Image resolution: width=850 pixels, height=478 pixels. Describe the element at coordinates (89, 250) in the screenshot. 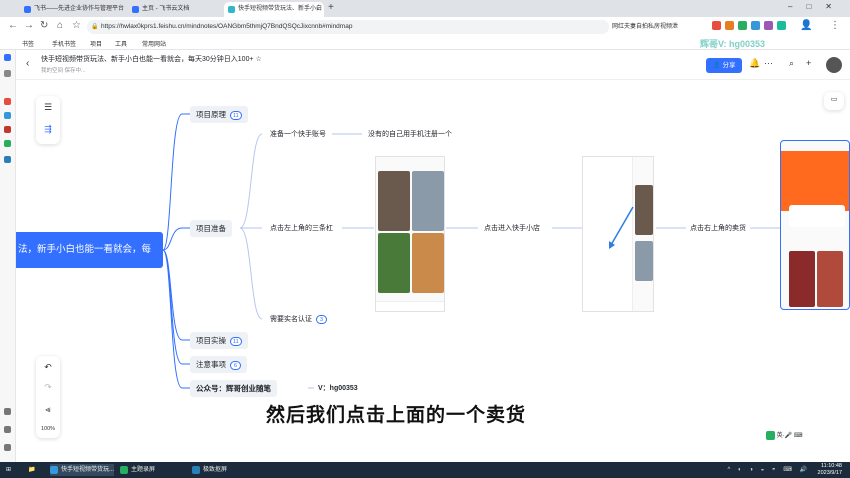

I see `mindmap-root-node: 法，新手小白也能一看就会，每` at that location.